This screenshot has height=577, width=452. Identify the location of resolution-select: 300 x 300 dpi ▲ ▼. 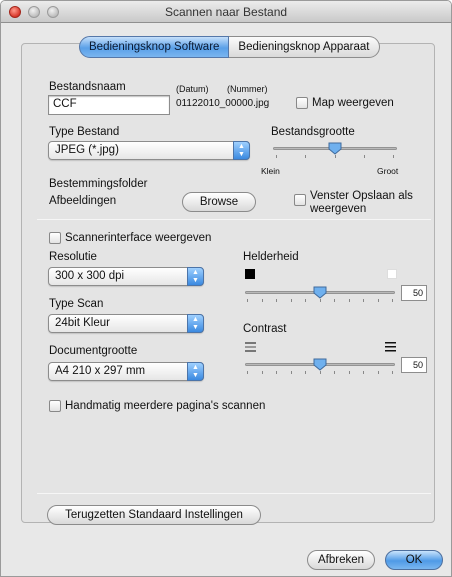
(126, 276).